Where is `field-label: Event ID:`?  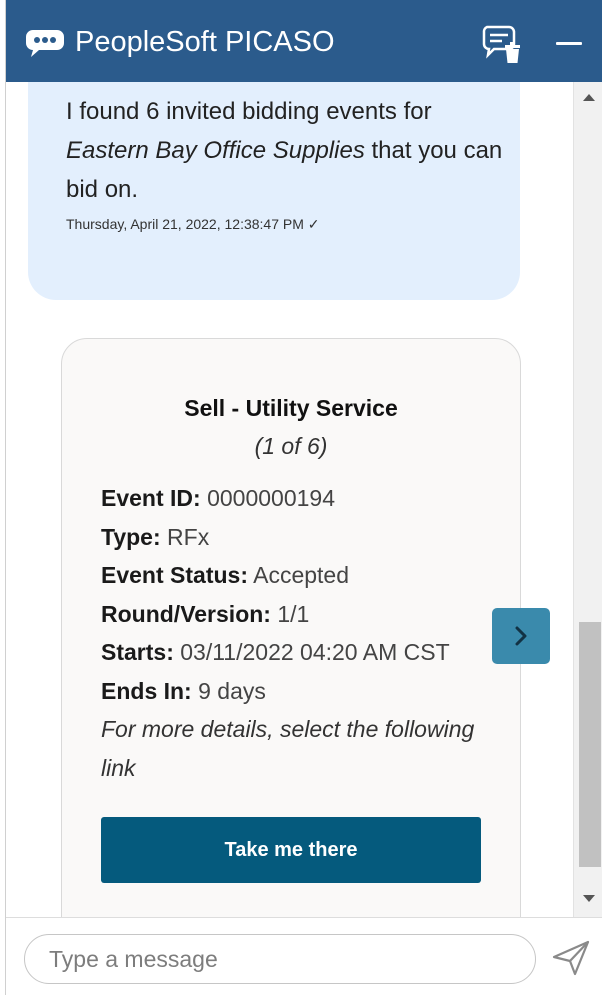
field-label: Event ID: is located at coordinates (151, 498).